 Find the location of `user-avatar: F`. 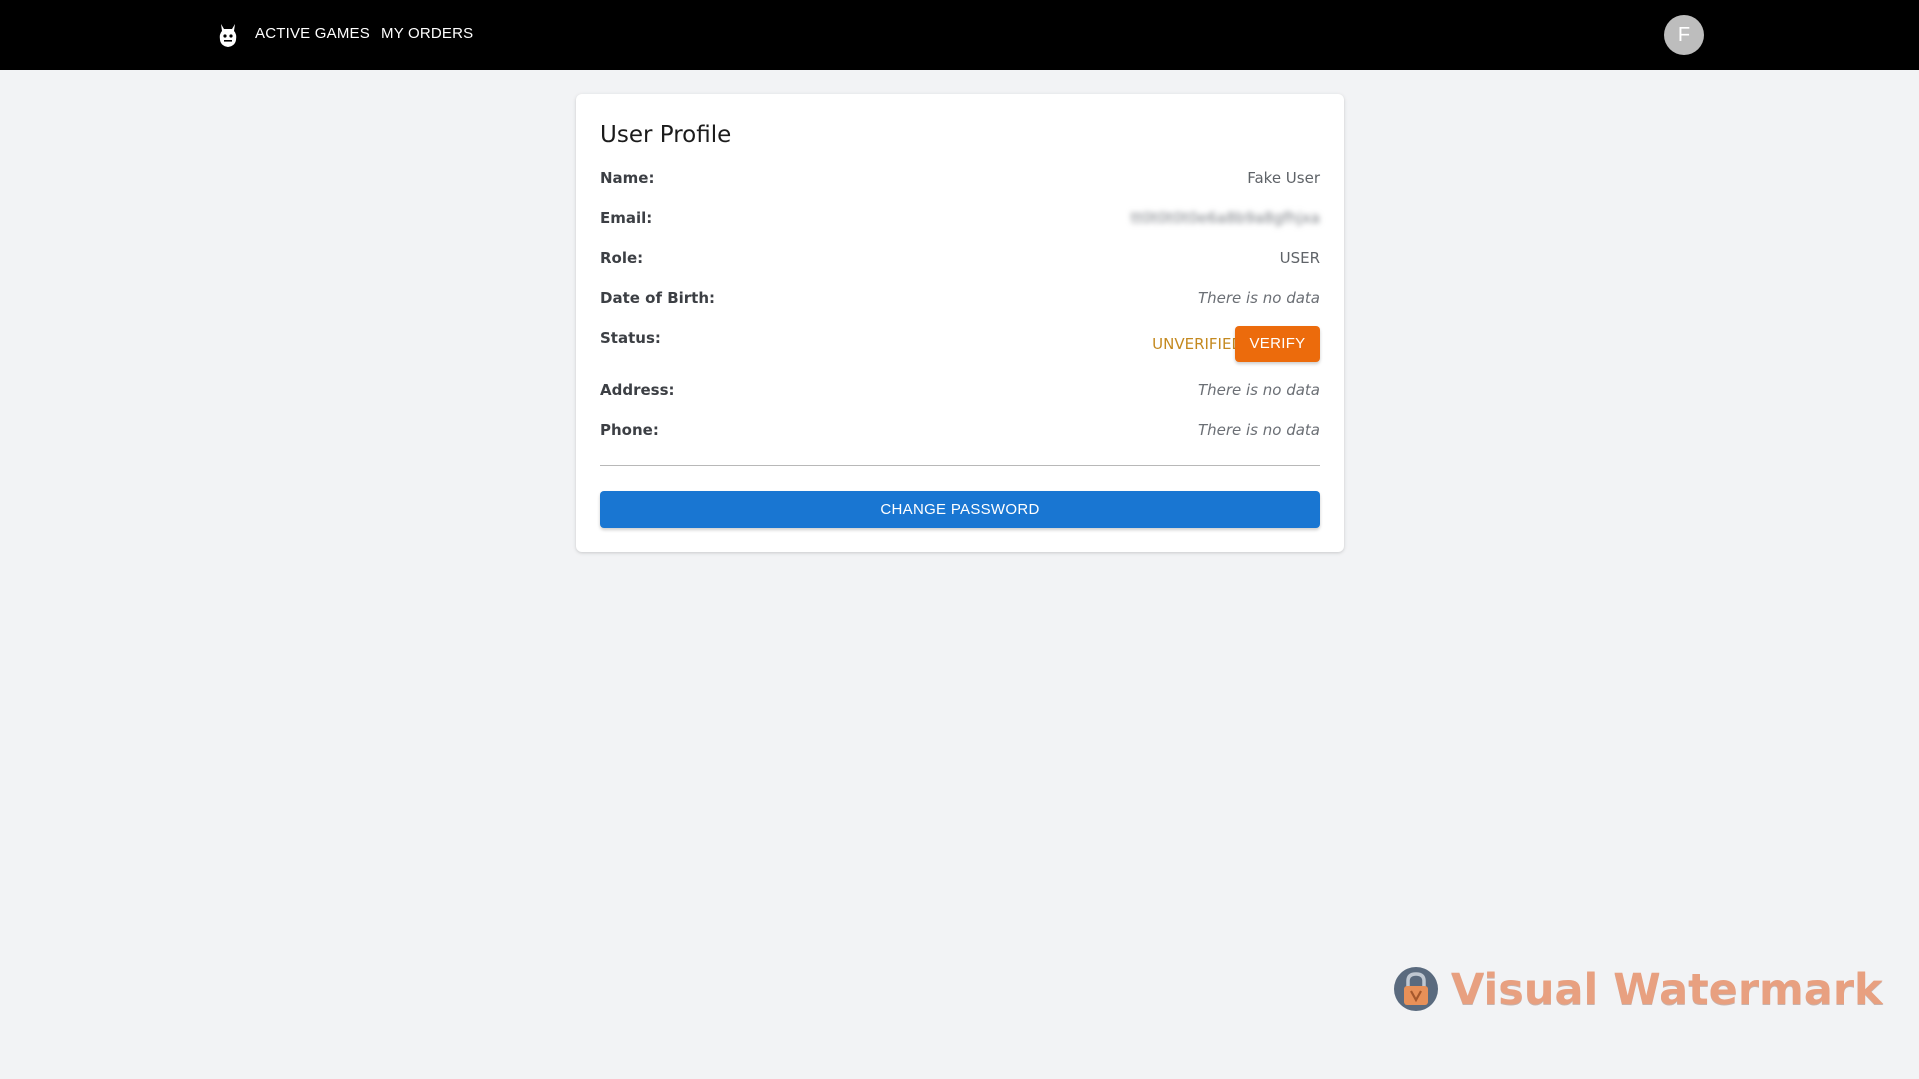

user-avatar: F is located at coordinates (1684, 35).